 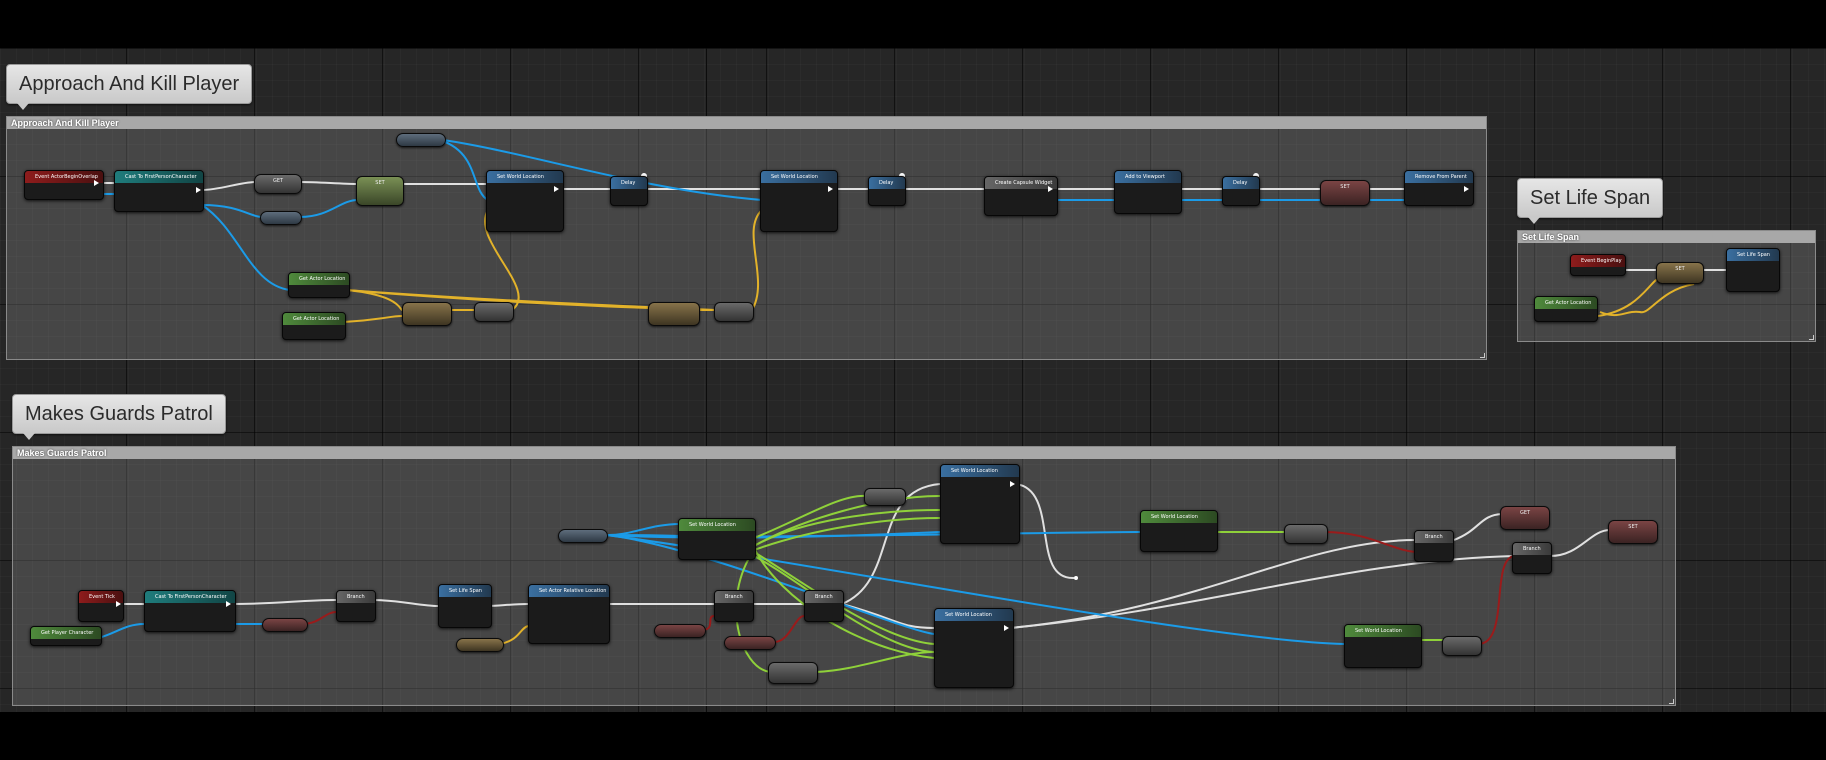 I want to click on node-title: Event BeginPlay, so click(x=1598, y=261).